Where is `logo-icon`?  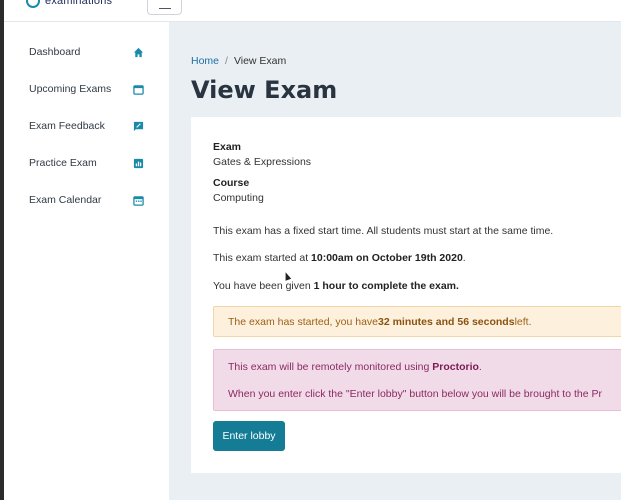 logo-icon is located at coordinates (33, 4).